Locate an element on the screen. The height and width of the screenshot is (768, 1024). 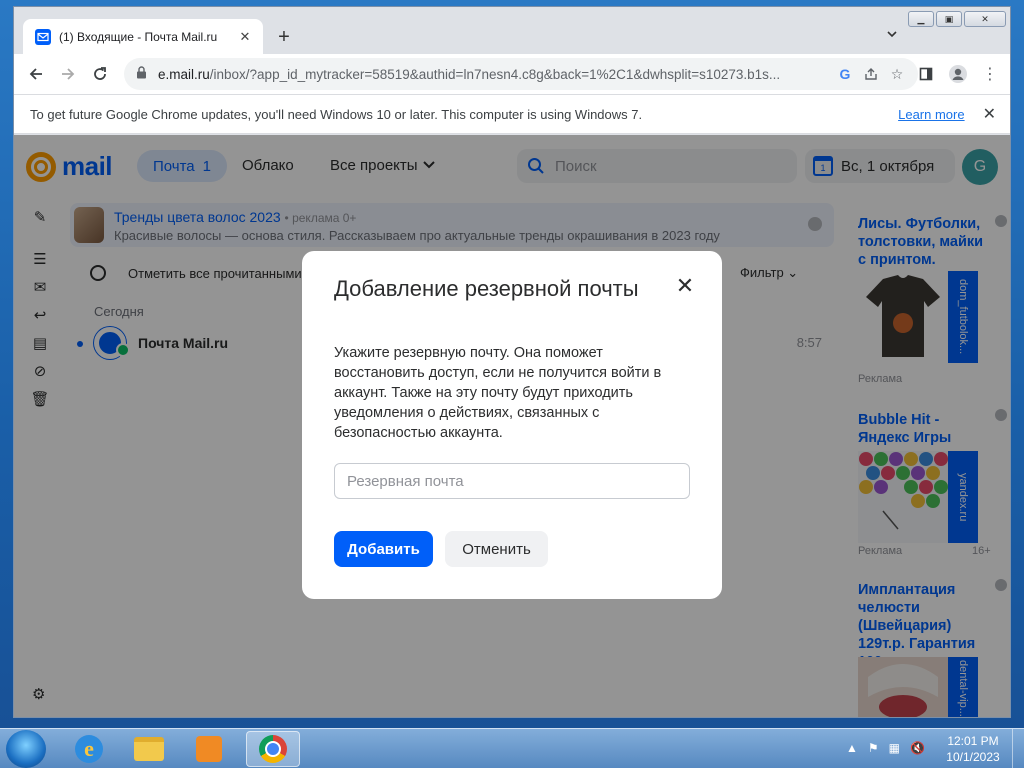
tab-inbox: (1) Входящие - Почта Mail.ru ✕ is located at coordinates (143, 36).